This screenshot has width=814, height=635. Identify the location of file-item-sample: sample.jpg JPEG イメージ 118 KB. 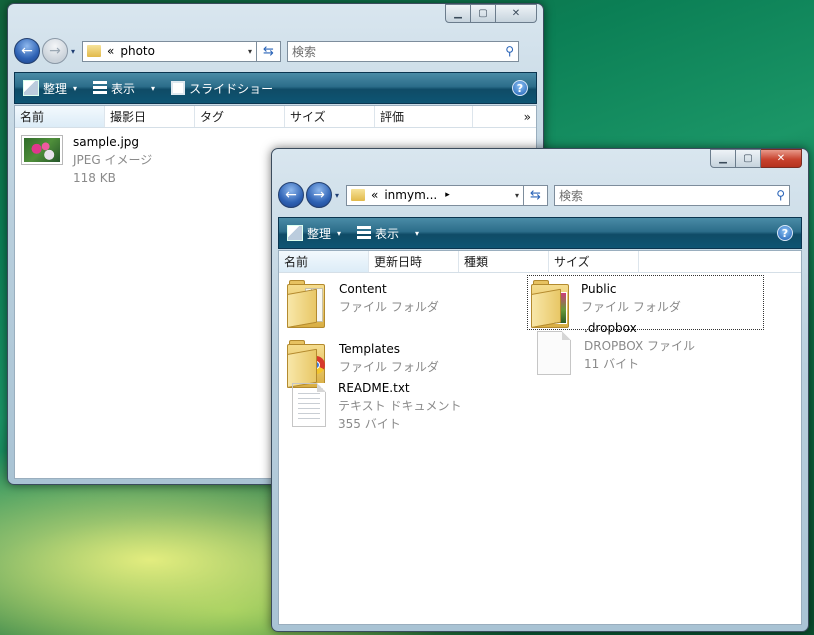
(86, 160).